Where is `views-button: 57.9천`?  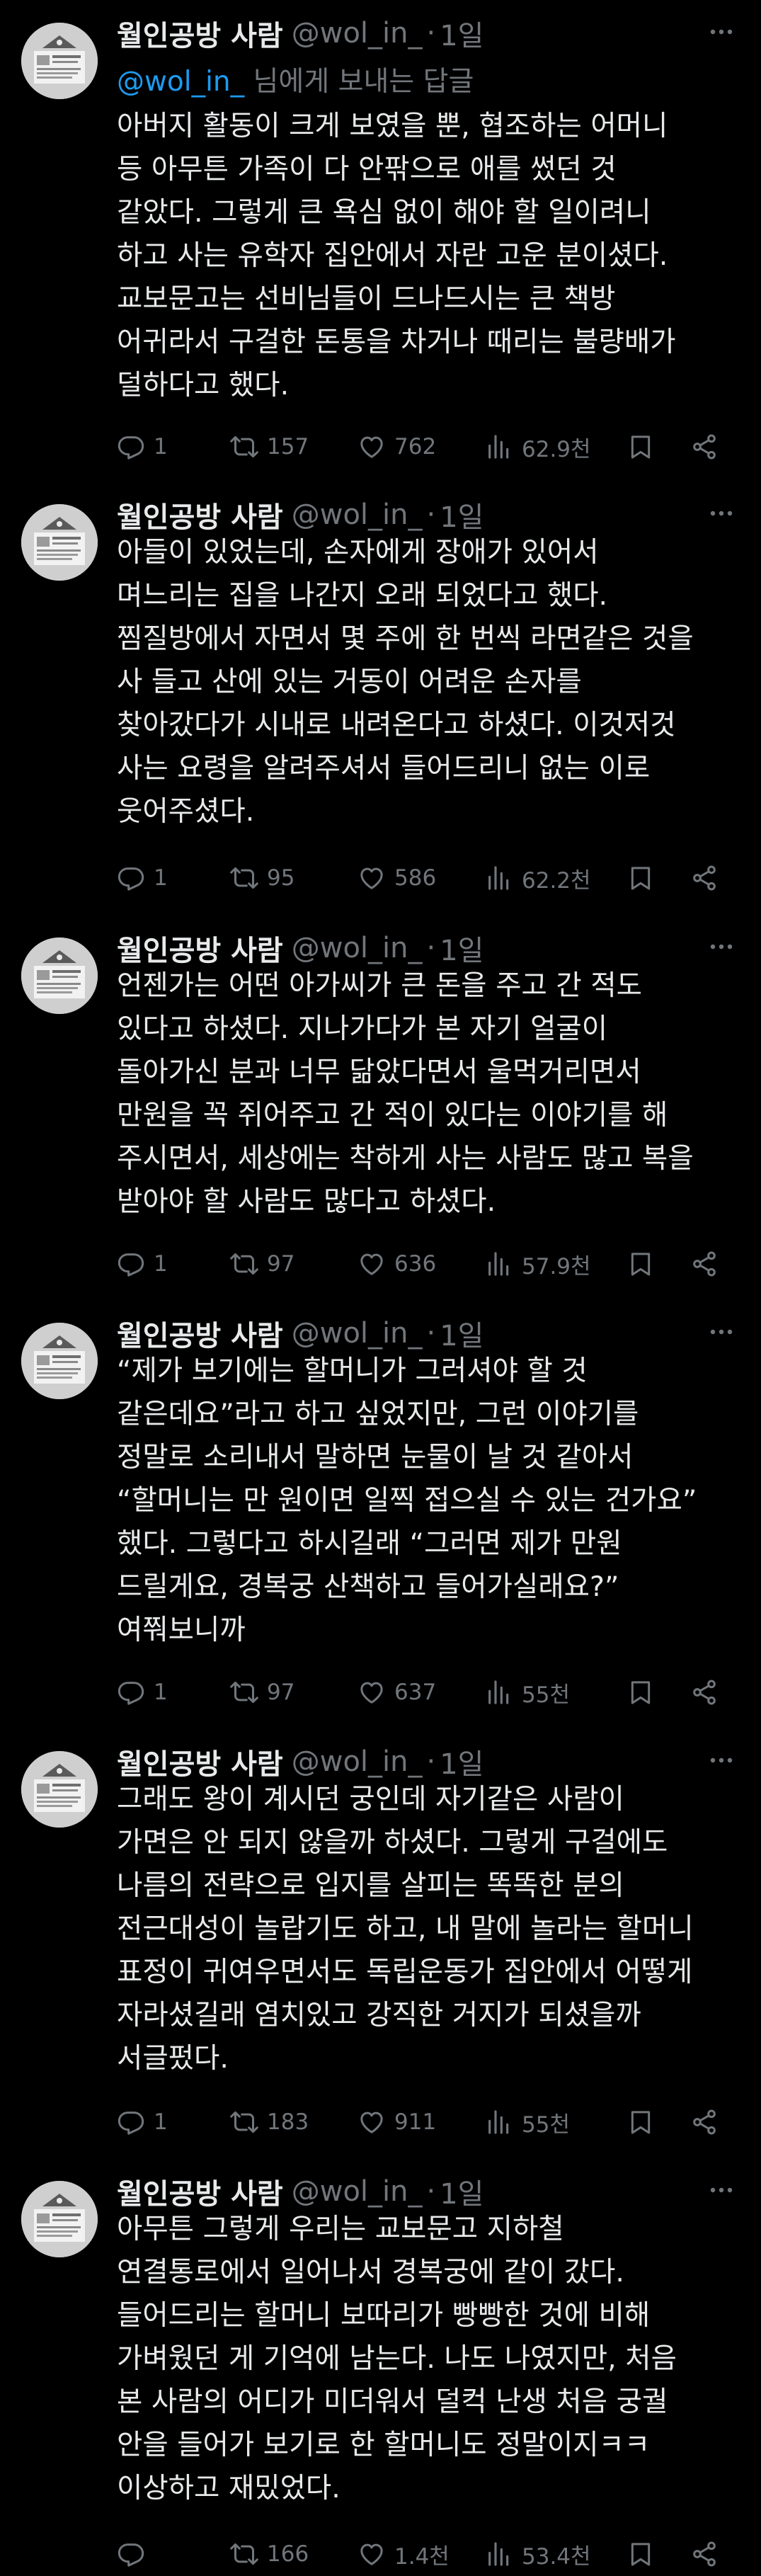 views-button: 57.9천 is located at coordinates (555, 1264).